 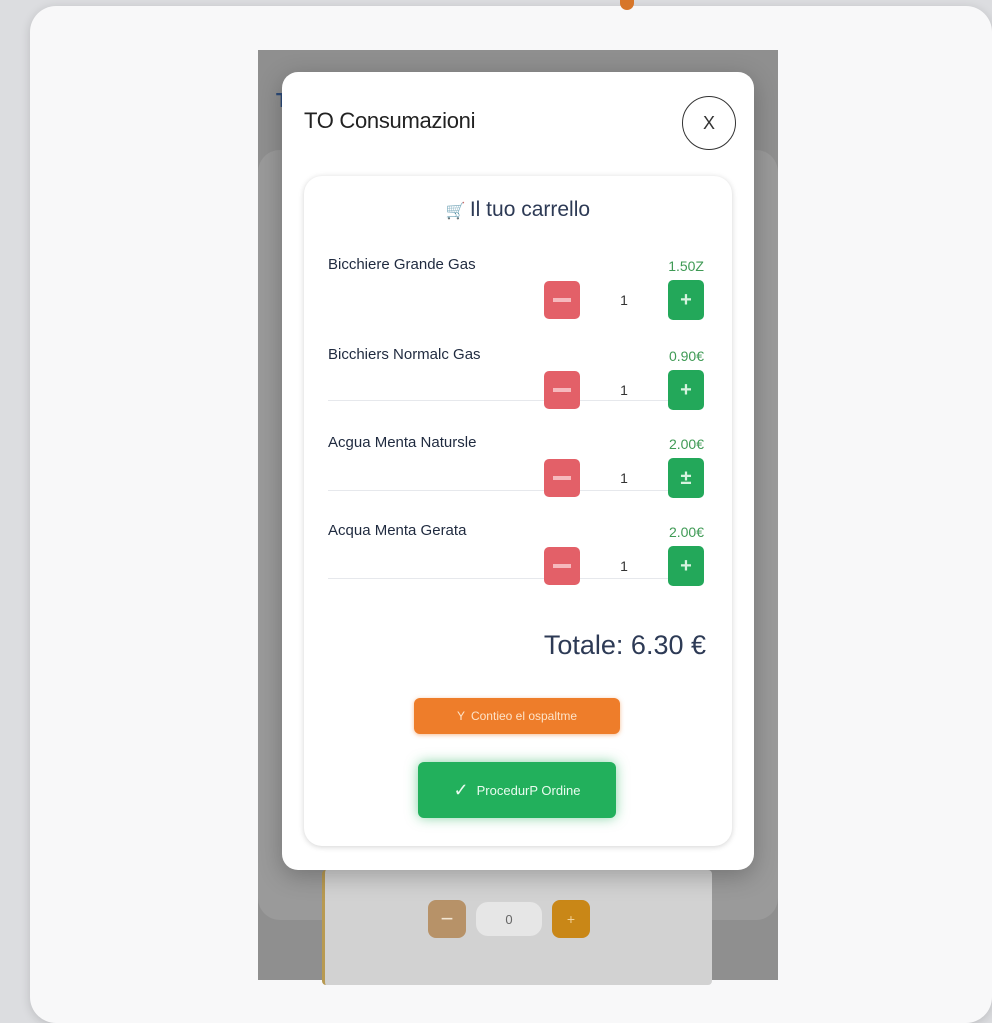 I want to click on cart-icon: 🛒, so click(x=455, y=211).